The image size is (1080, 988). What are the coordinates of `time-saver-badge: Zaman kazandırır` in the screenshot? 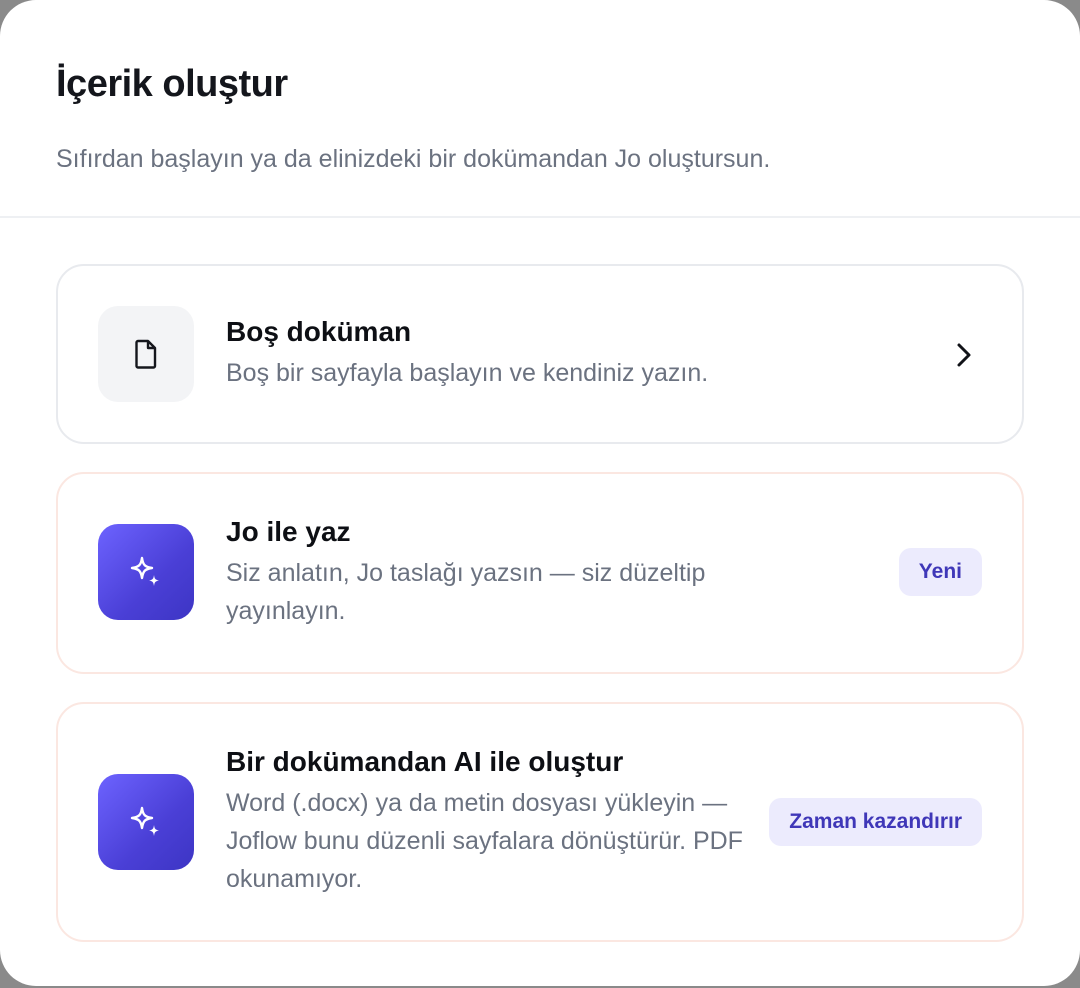 It's located at (875, 822).